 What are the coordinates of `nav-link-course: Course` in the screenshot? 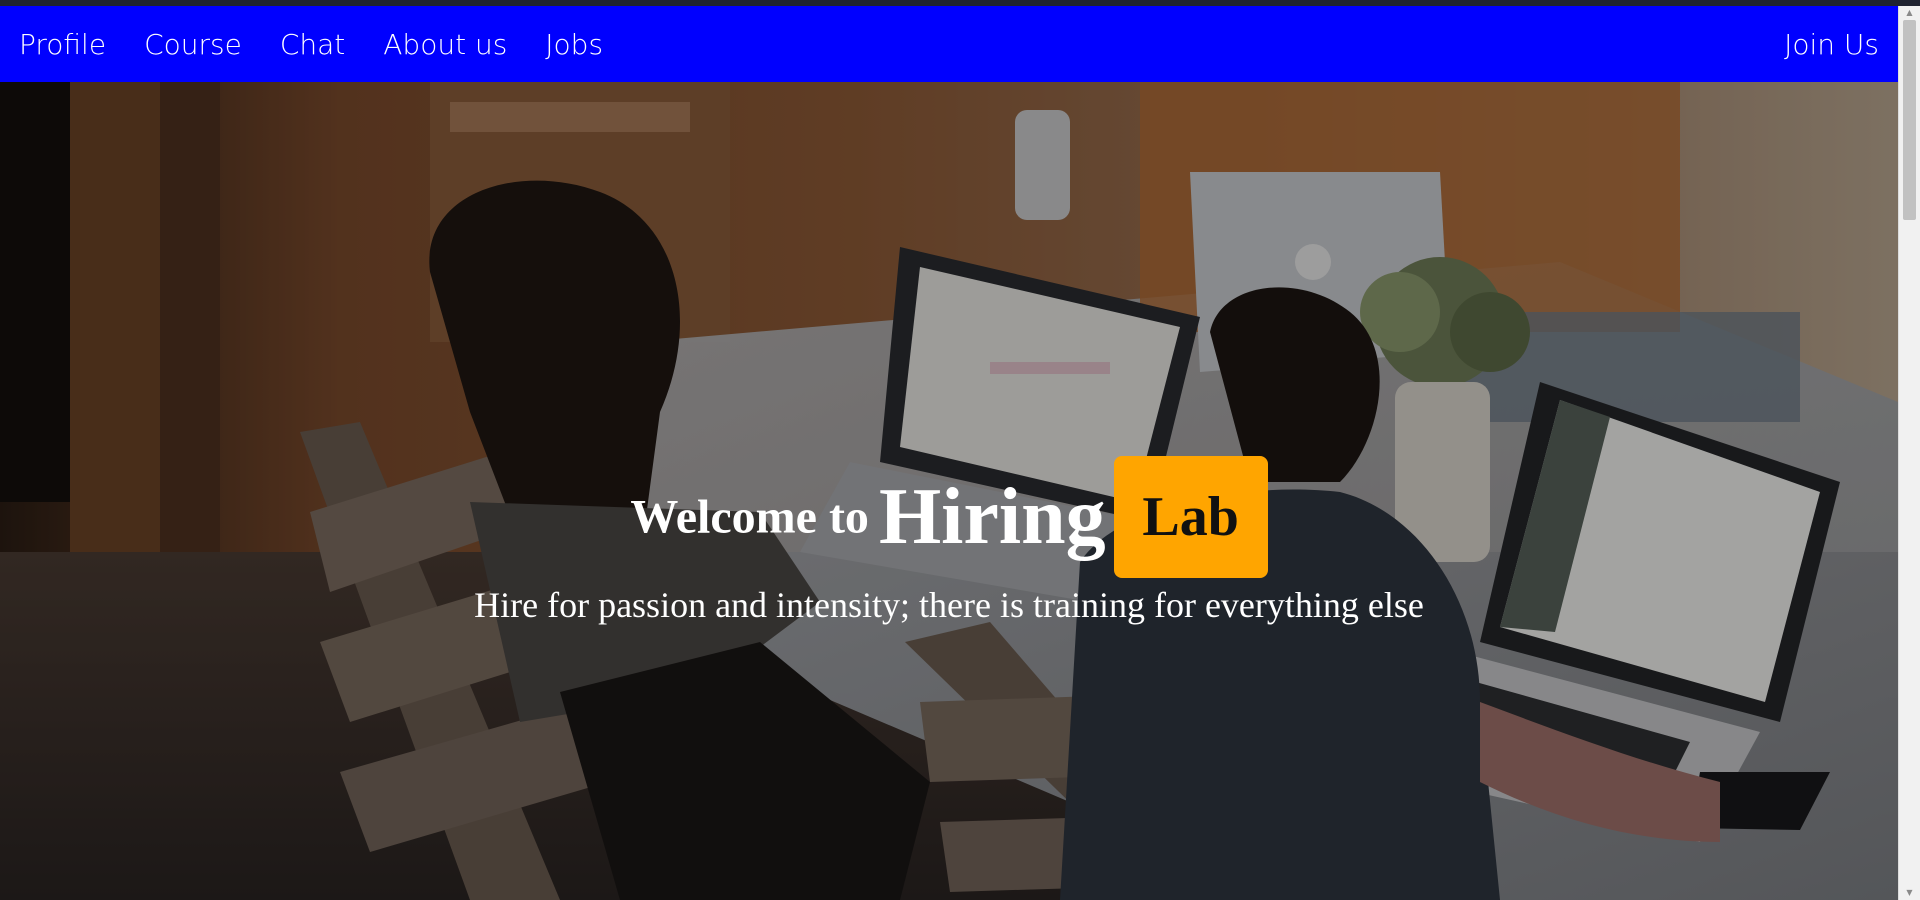 It's located at (193, 44).